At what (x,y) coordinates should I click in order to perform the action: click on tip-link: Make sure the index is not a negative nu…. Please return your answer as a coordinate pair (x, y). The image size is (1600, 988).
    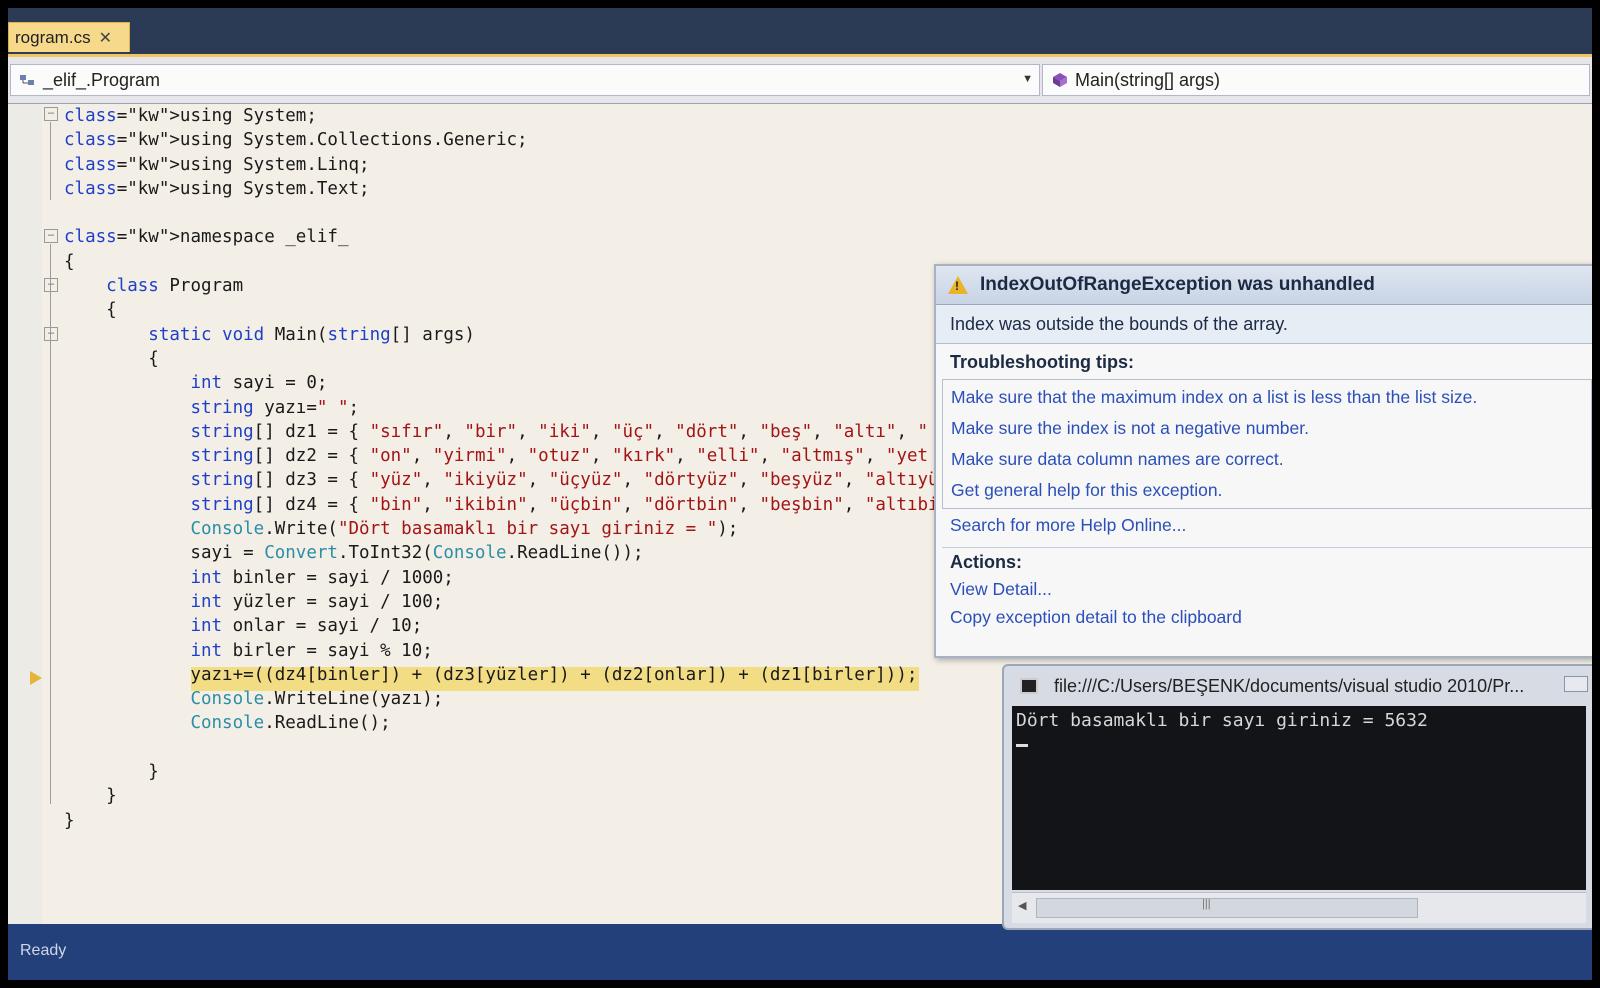
    Looking at the image, I should click on (1267, 428).